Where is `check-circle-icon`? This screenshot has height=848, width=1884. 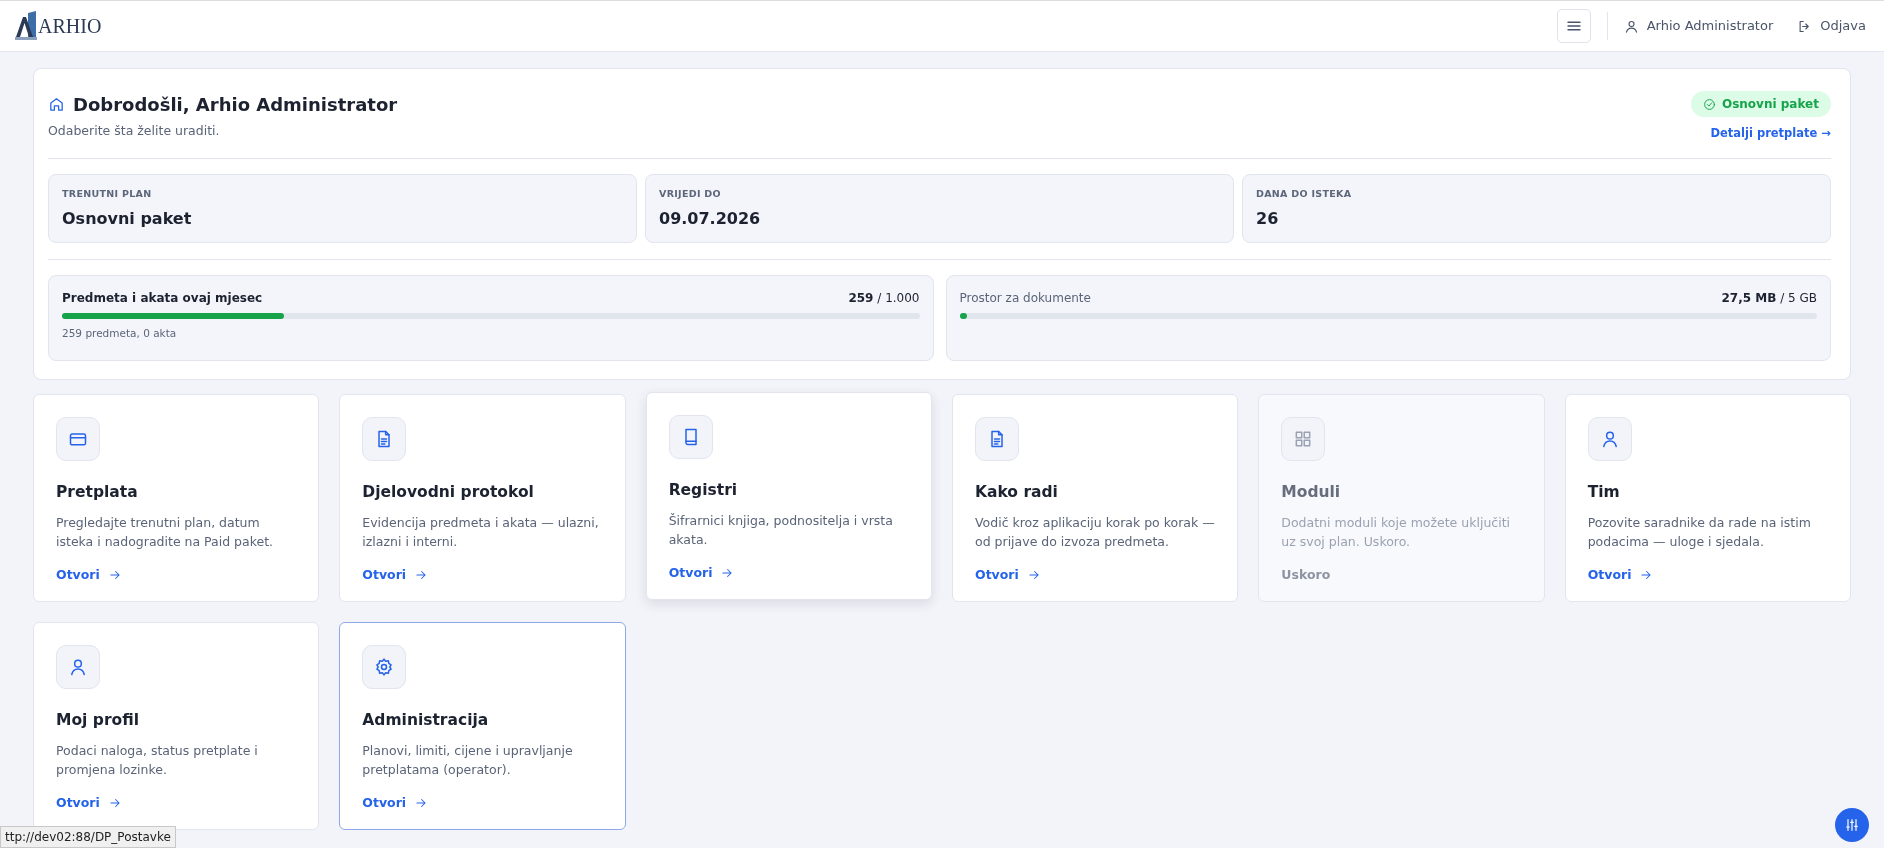
check-circle-icon is located at coordinates (1709, 104).